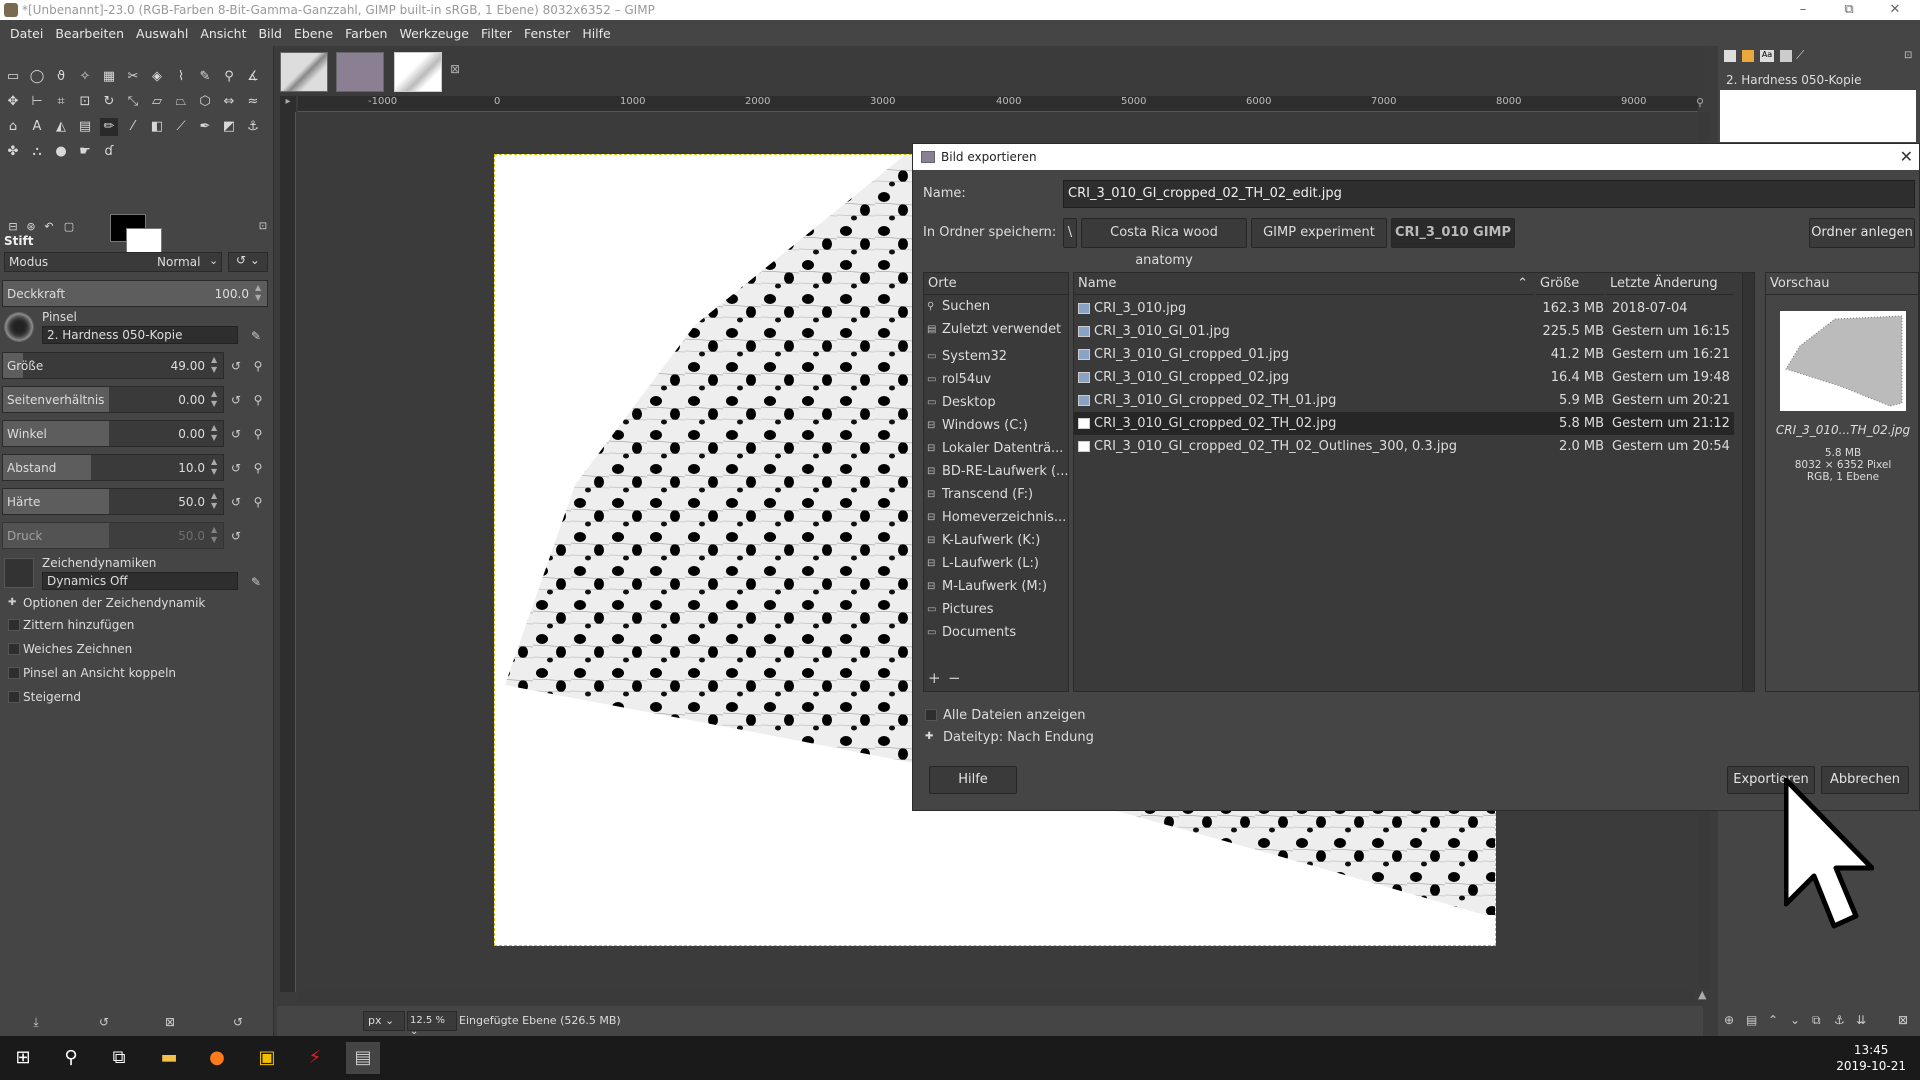 The width and height of the screenshot is (1920, 1080). I want to click on zoom-select: 12.5 % ⌄, so click(432, 1024).